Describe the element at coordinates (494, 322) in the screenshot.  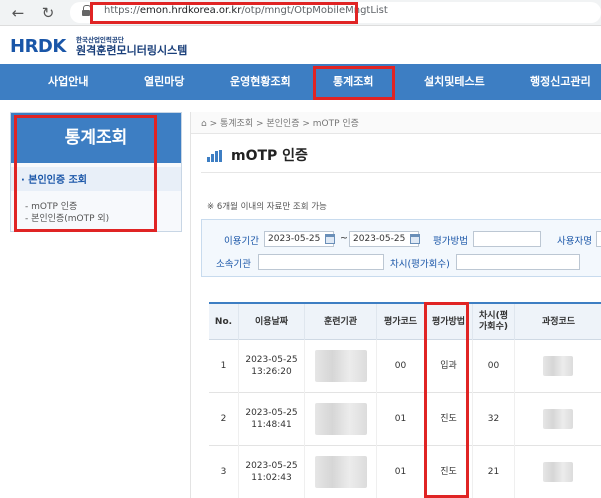
I see `col-header-session: 차시(평 가회수)` at that location.